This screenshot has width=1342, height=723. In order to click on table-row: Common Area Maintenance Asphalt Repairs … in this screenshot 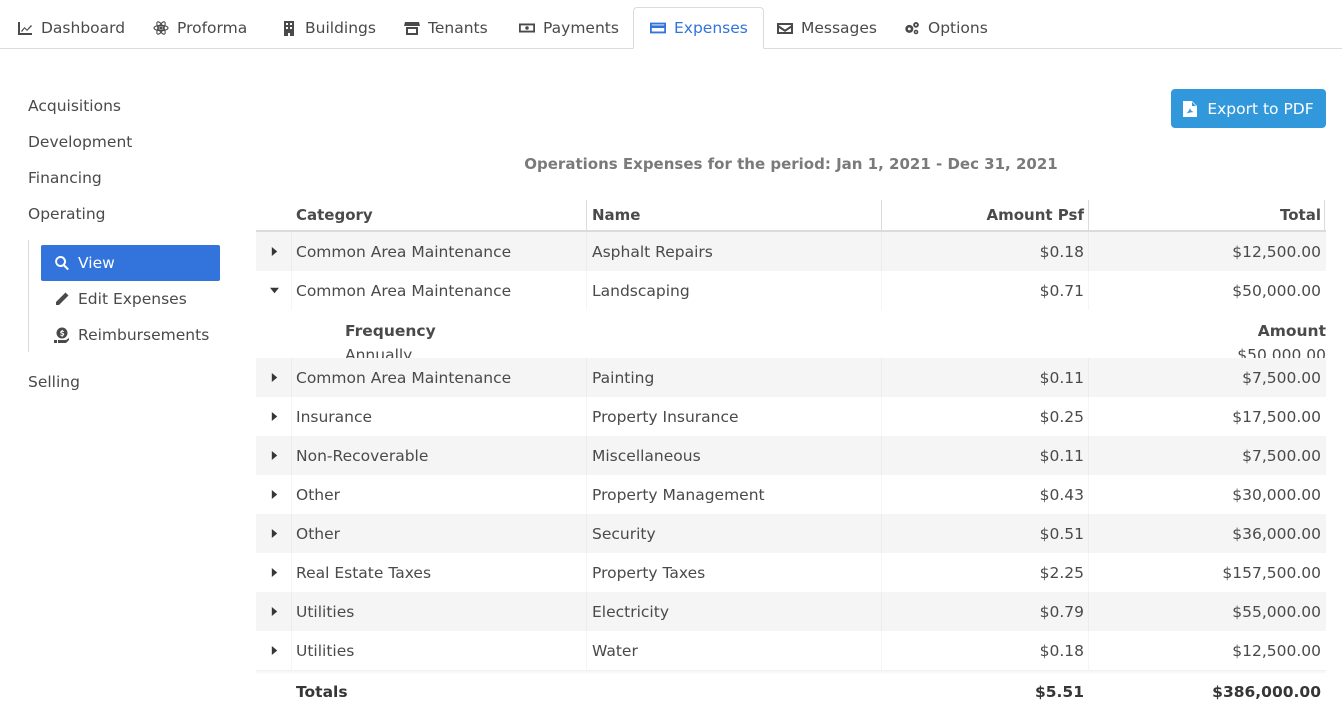, I will do `click(791, 251)`.